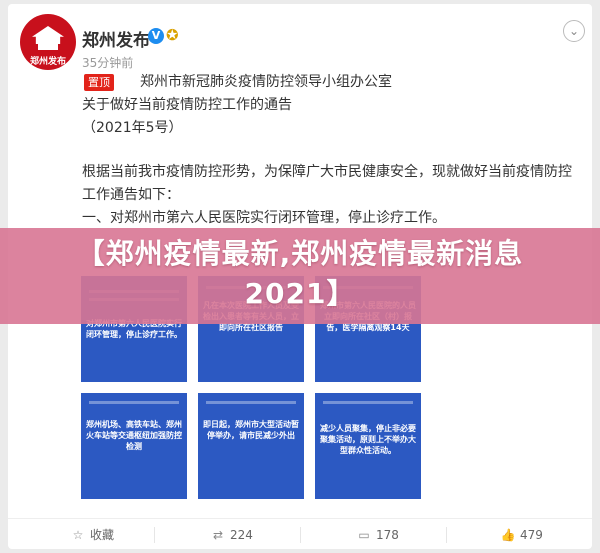 This screenshot has width=600, height=553. I want to click on favorite-icon: ☆, so click(78, 535).